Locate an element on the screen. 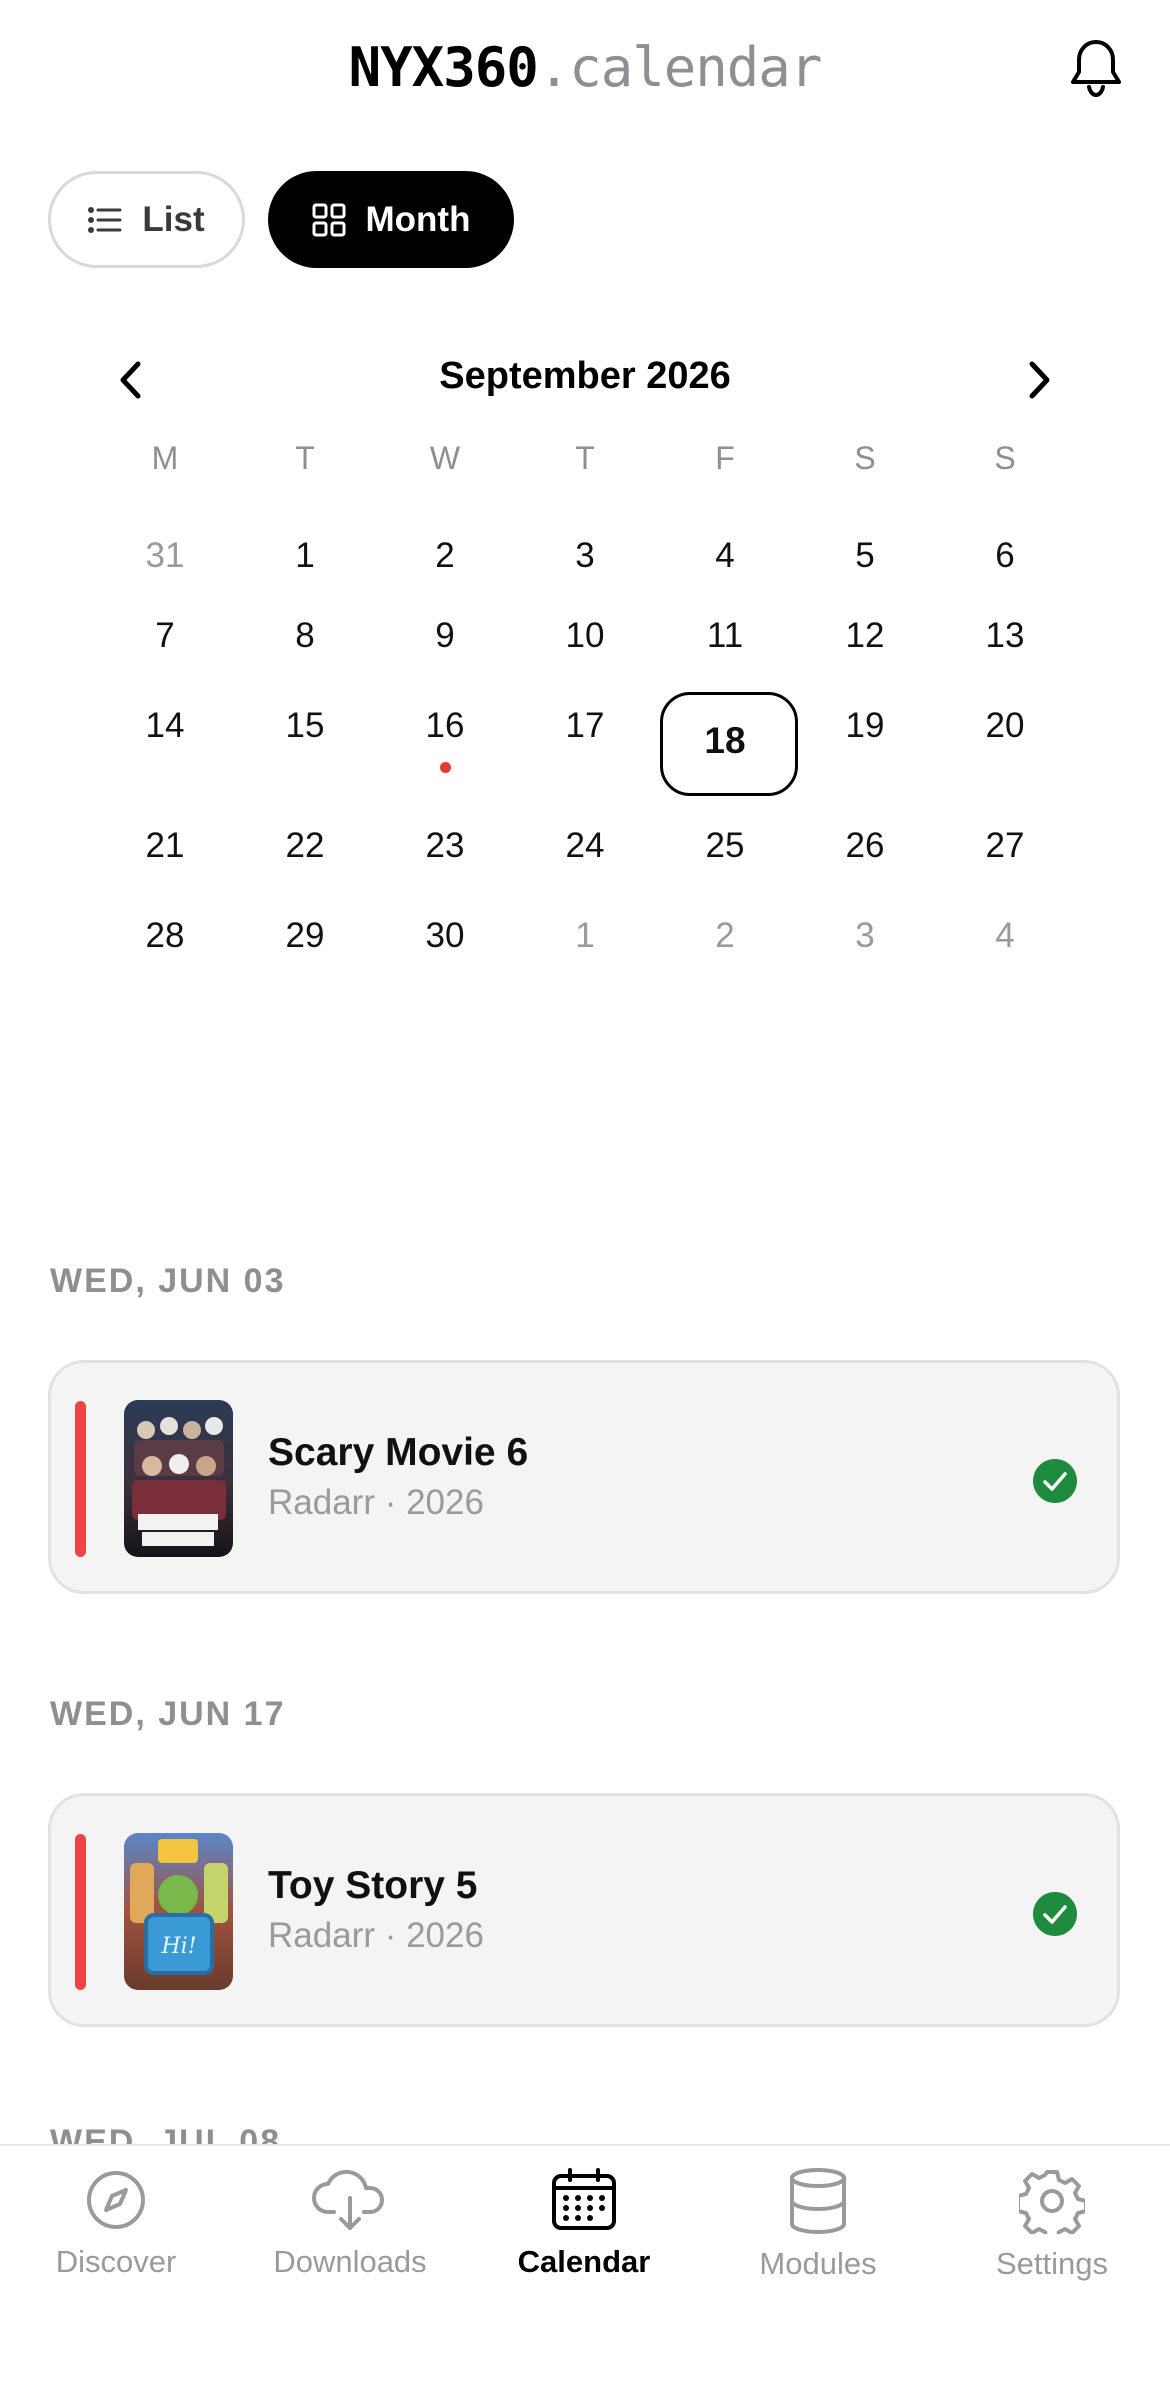  day-number: 24 is located at coordinates (585, 845).